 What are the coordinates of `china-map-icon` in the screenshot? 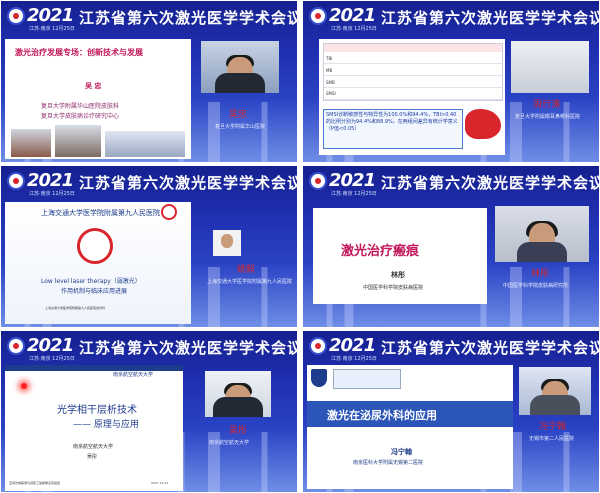 It's located at (483, 124).